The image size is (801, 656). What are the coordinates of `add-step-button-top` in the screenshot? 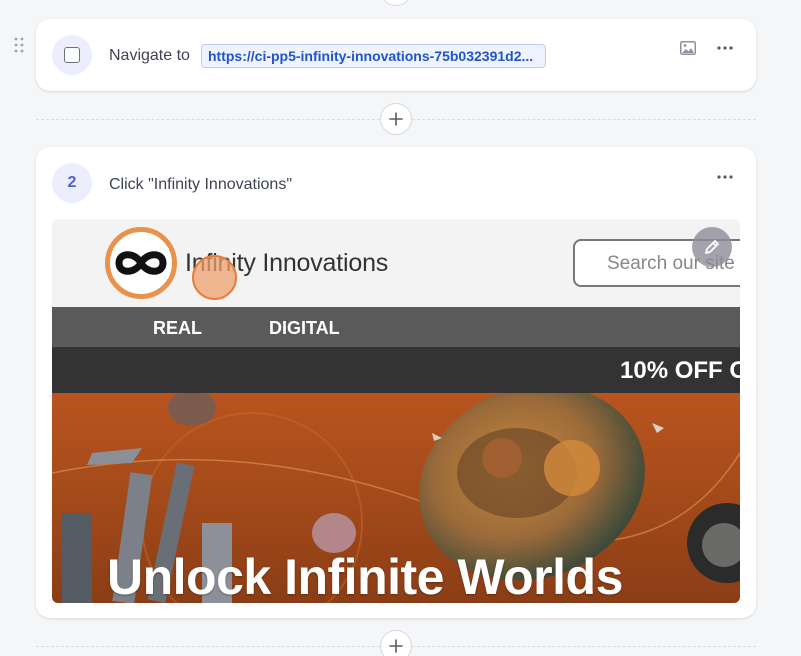 It's located at (396, 3).